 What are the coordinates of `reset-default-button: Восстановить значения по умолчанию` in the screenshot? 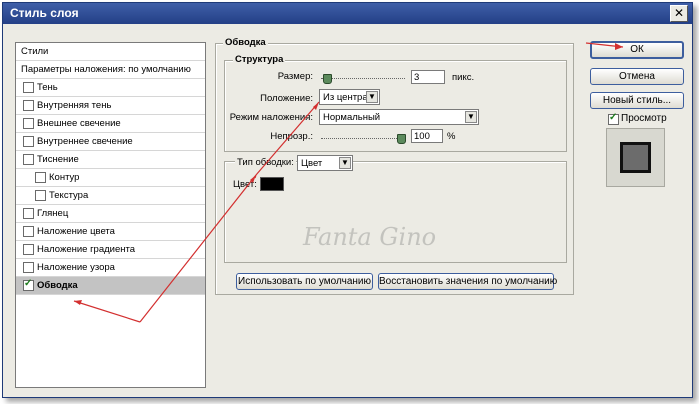 It's located at (467, 281).